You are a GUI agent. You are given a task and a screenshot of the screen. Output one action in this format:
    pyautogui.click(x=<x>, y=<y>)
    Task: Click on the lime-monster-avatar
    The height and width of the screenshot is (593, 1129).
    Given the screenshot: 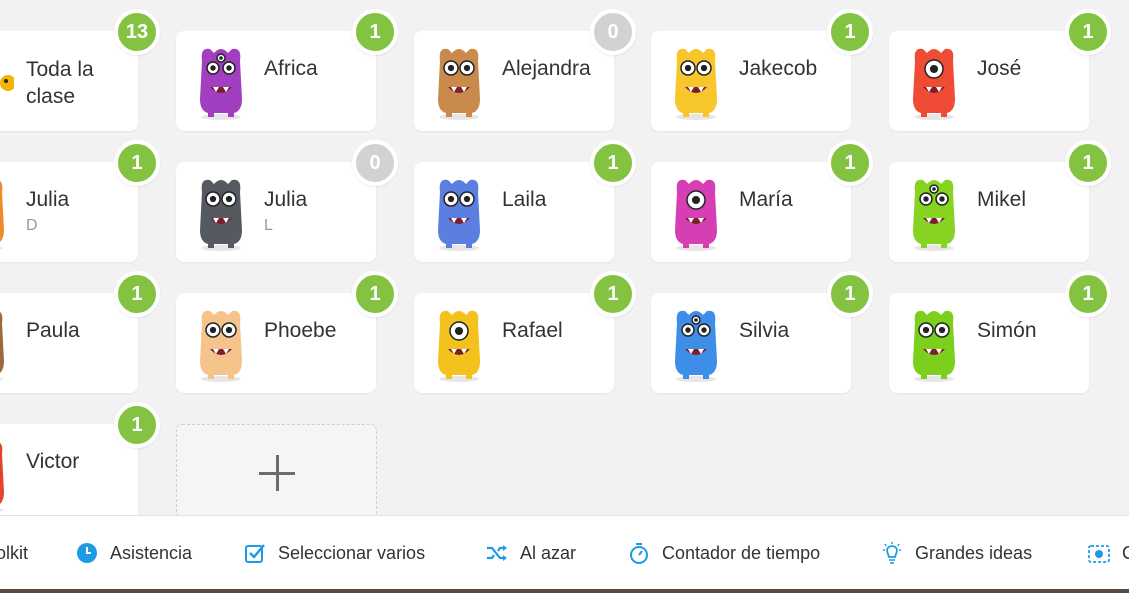 What is the action you would take?
    pyautogui.click(x=934, y=343)
    